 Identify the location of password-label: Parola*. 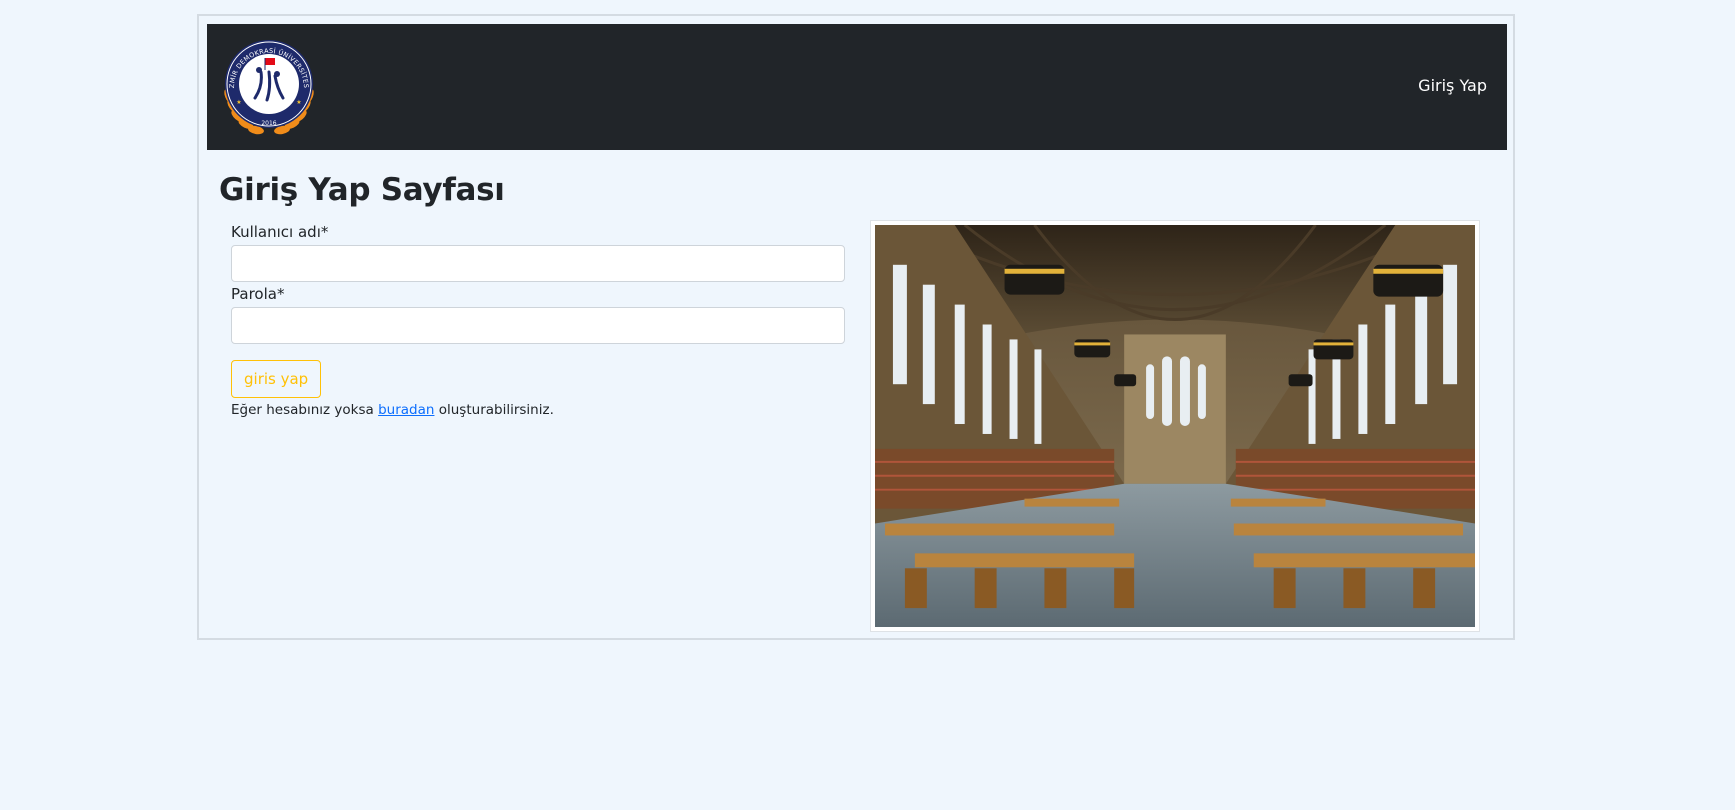
(258, 294).